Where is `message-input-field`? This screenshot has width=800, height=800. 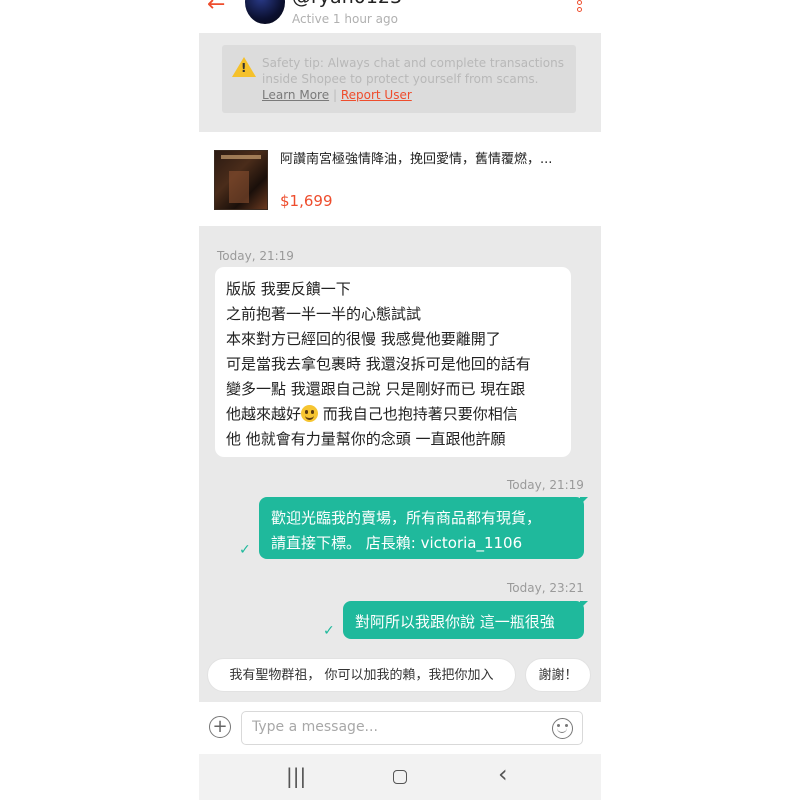
message-input-field is located at coordinates (412, 728).